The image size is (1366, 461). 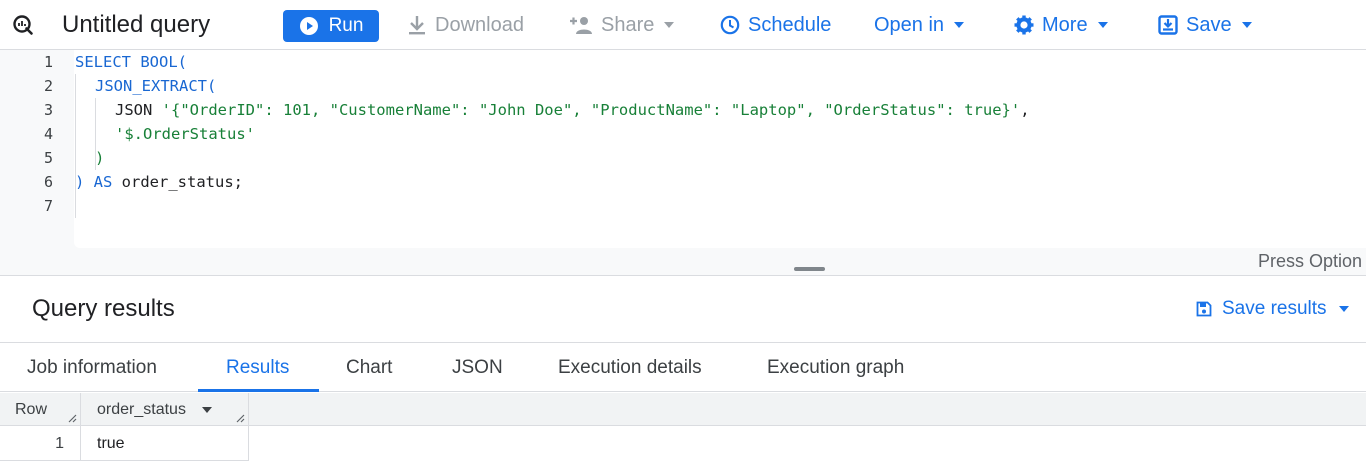 I want to click on code-line: ), so click(x=99, y=158).